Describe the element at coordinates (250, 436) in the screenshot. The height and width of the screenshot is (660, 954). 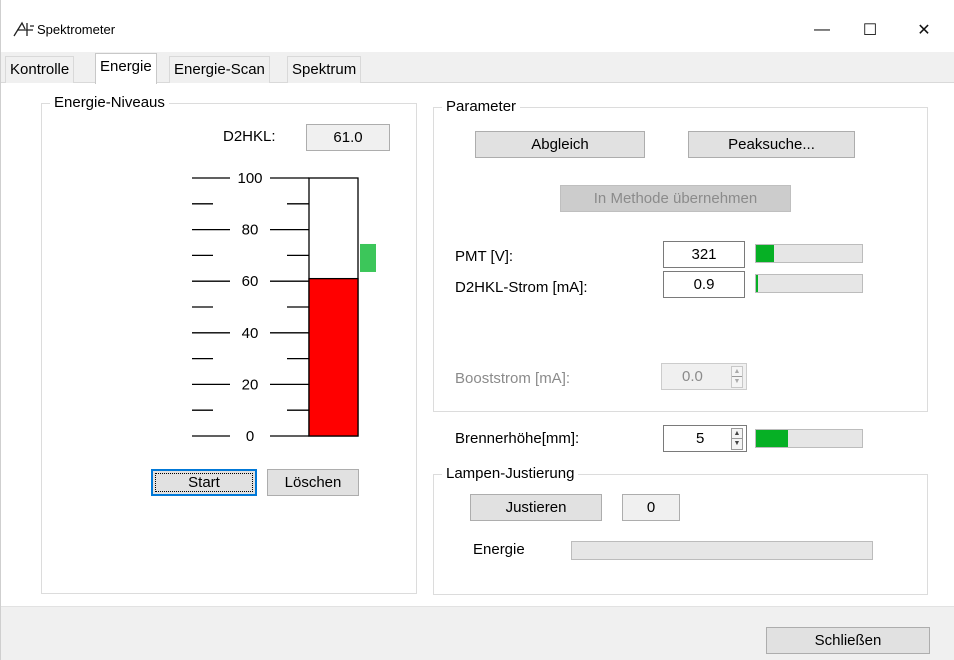
I see `scale-tick-label: 0` at that location.